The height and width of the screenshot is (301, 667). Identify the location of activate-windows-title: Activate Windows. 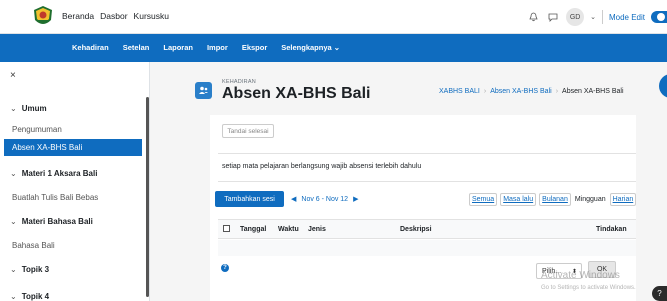
(580, 275).